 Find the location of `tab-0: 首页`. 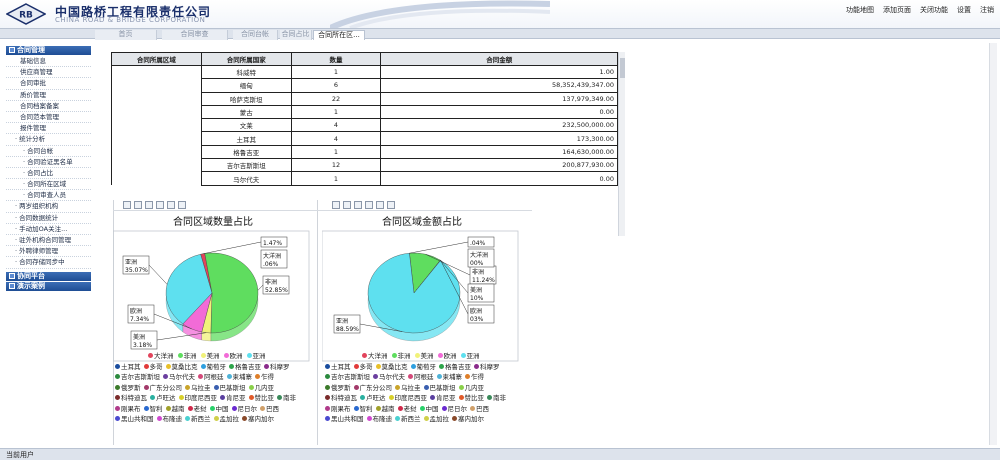

tab-0: 首页 is located at coordinates (126, 35).